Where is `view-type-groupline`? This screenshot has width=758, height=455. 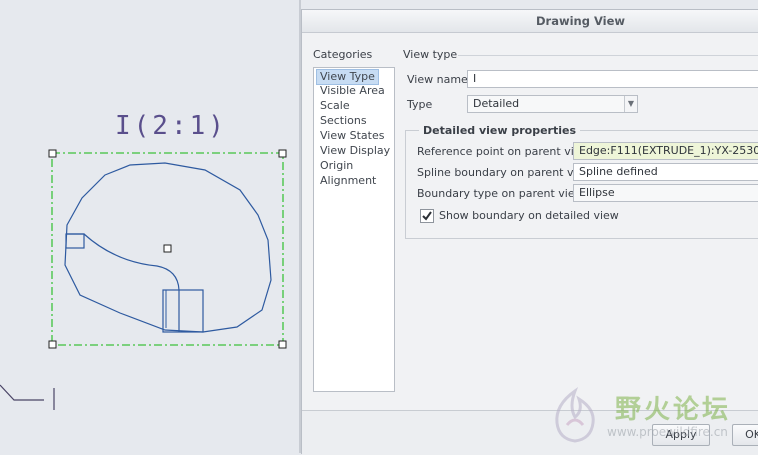
view-type-groupline is located at coordinates (608, 55).